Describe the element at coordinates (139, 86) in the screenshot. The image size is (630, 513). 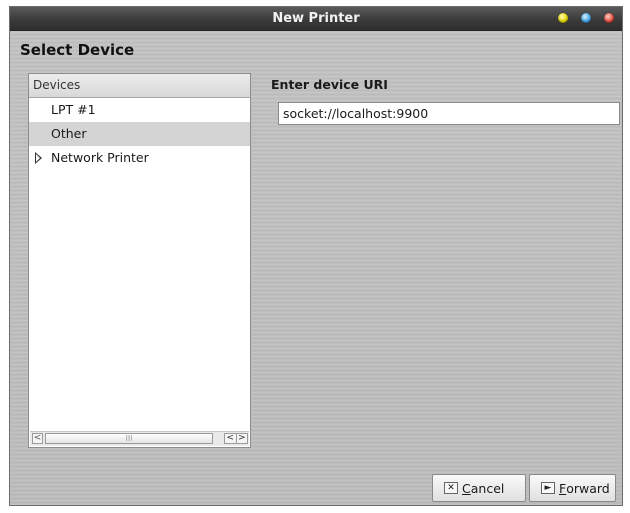
I see `devices-column-header: Devices` at that location.